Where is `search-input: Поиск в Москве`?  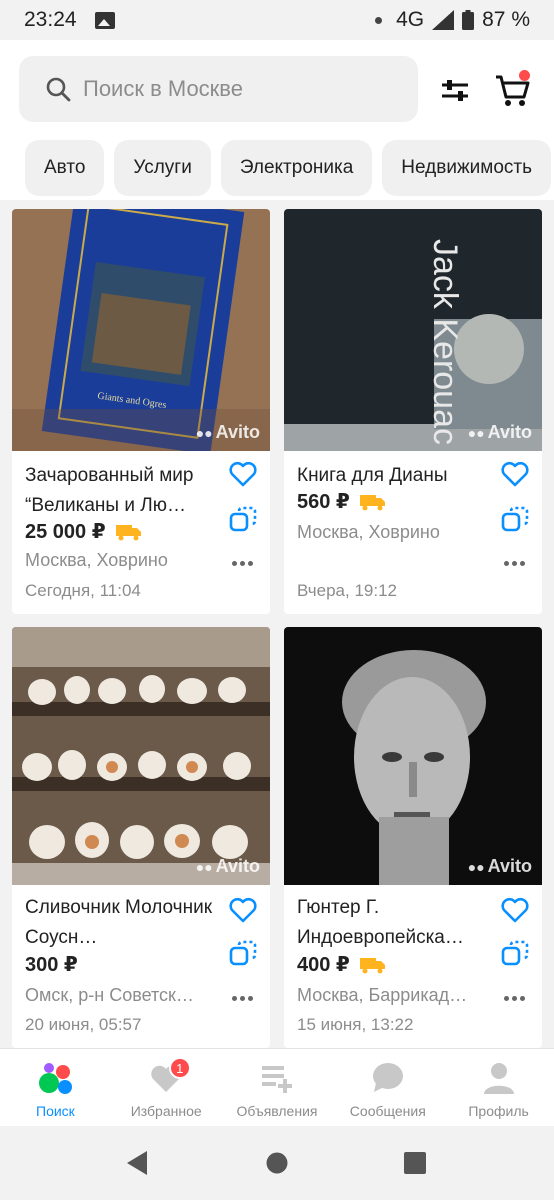
search-input: Поиск в Москве is located at coordinates (218, 89).